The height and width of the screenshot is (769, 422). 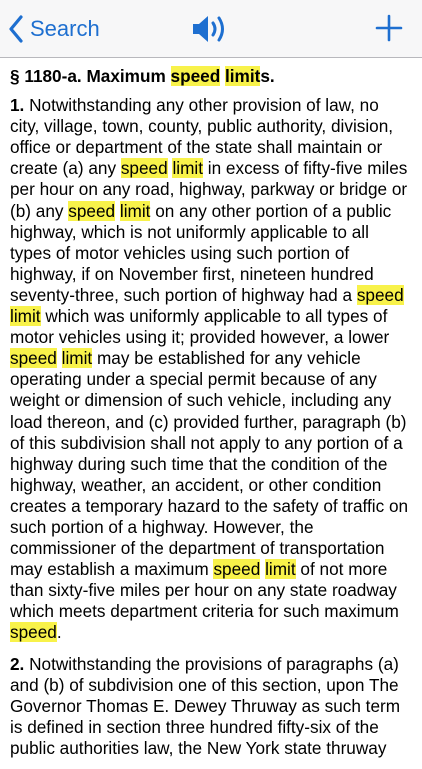 What do you see at coordinates (59, 632) in the screenshot?
I see `text-run: .` at bounding box center [59, 632].